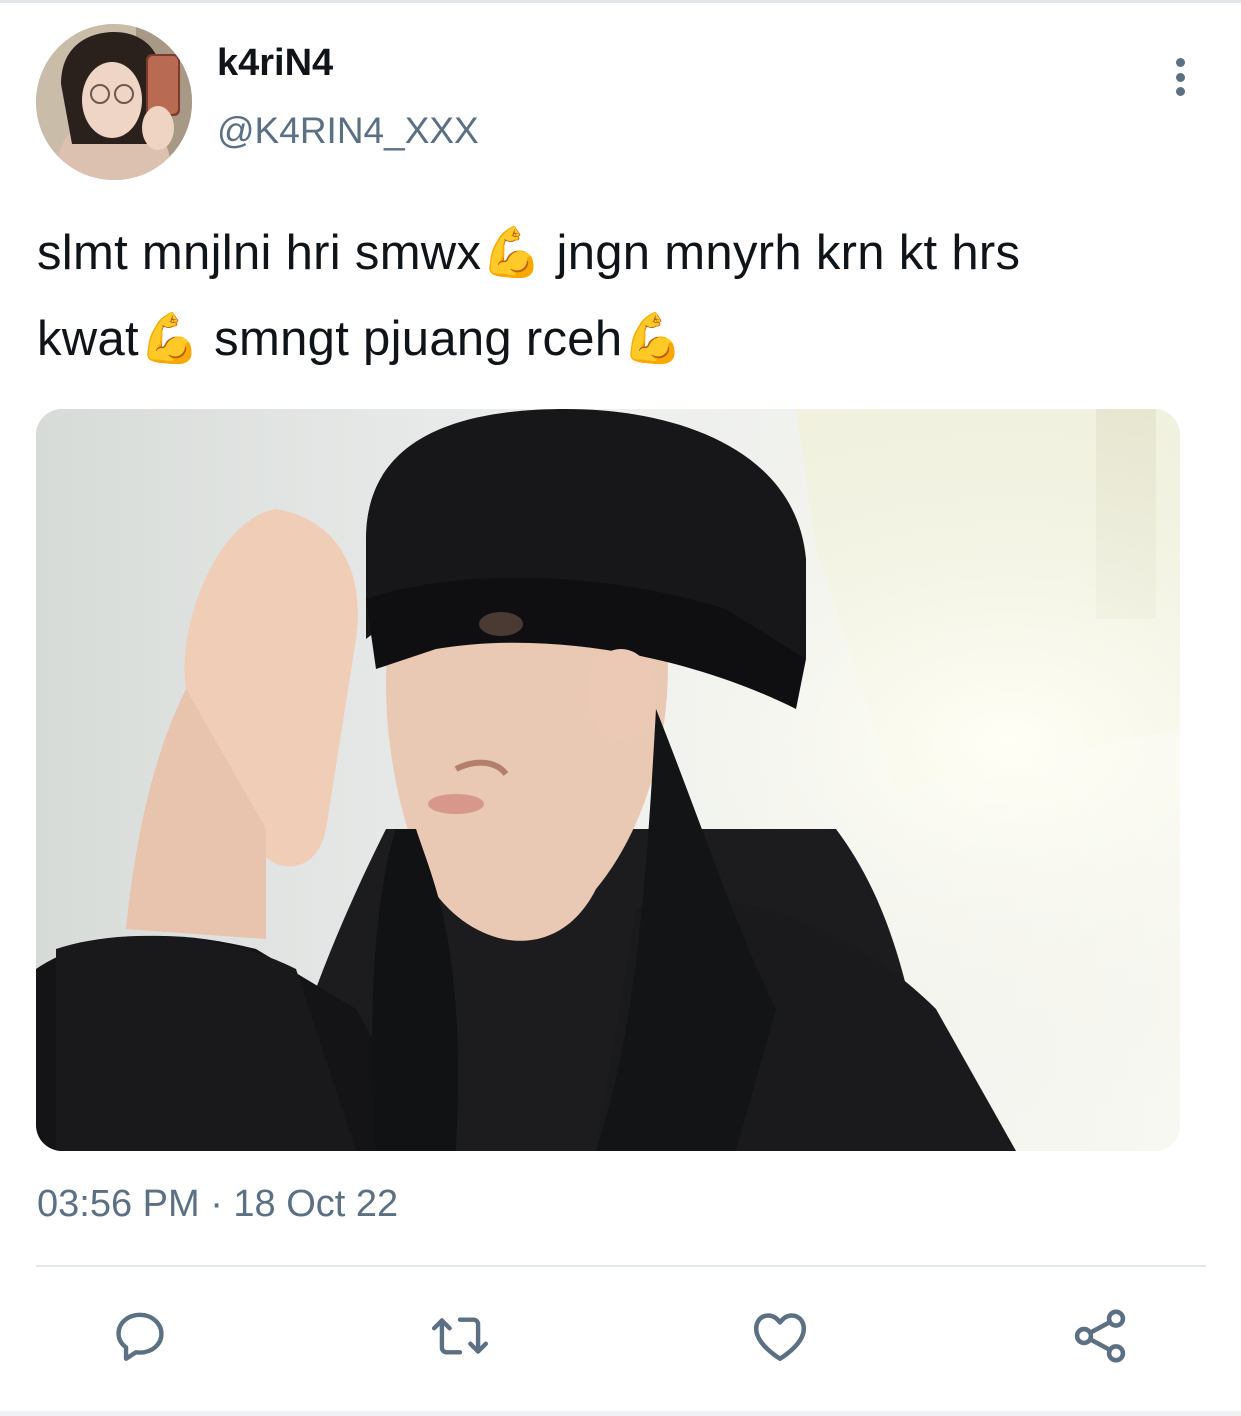 The height and width of the screenshot is (1416, 1241). I want to click on retweet-icon, so click(460, 1336).